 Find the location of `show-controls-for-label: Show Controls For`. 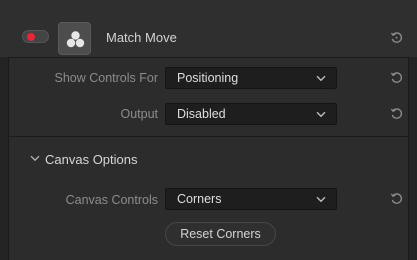

show-controls-for-label: Show Controls For is located at coordinates (106, 78).